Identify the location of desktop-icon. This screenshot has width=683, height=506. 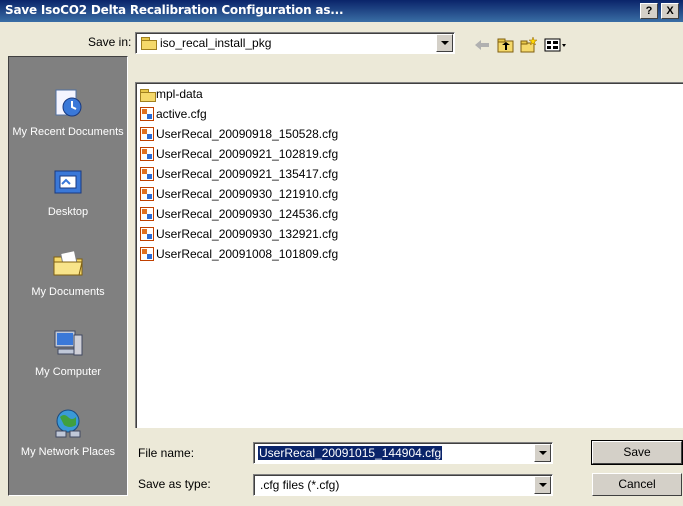
(68, 182).